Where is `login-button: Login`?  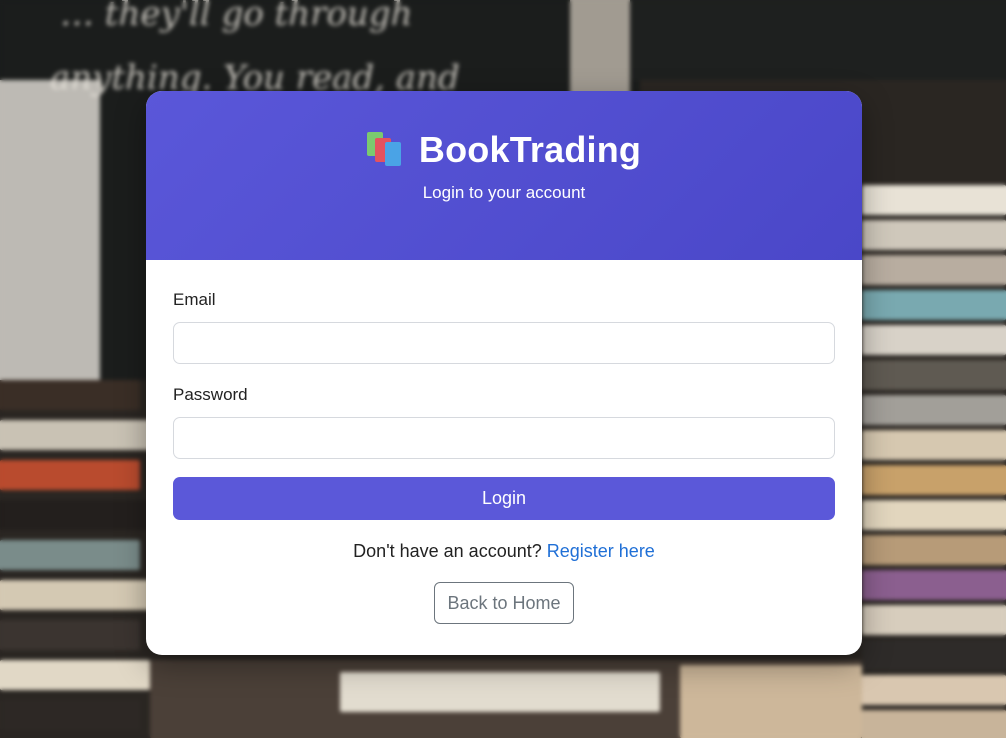 login-button: Login is located at coordinates (504, 498).